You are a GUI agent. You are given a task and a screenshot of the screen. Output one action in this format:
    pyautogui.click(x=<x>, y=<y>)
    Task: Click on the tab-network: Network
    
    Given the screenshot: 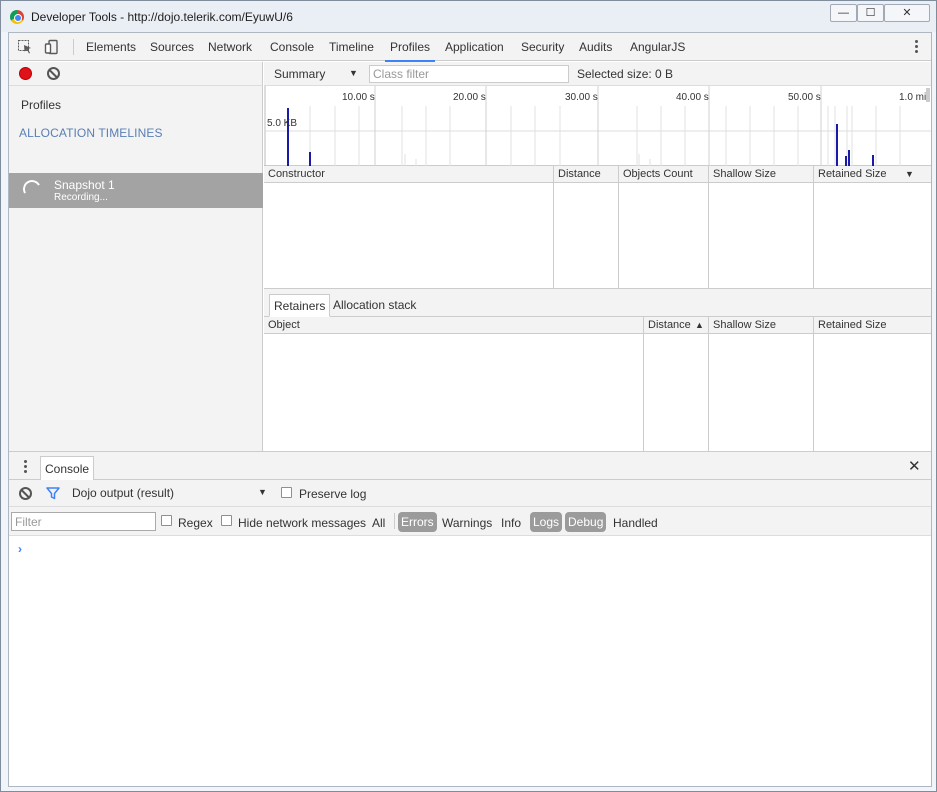 What is the action you would take?
    pyautogui.click(x=230, y=47)
    